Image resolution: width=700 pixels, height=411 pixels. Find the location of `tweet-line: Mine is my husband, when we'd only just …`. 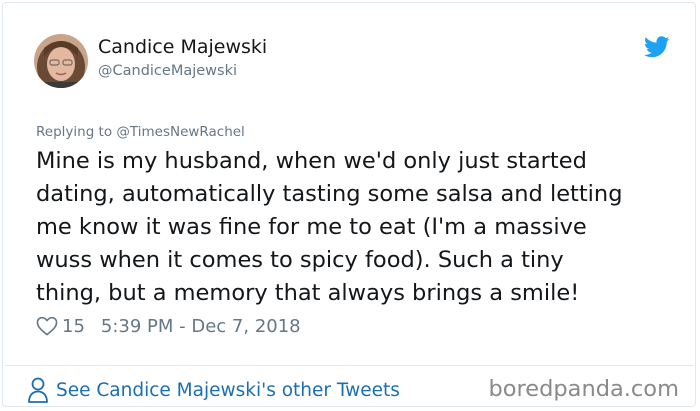

tweet-line: Mine is my husband, when we'd only just … is located at coordinates (311, 161).